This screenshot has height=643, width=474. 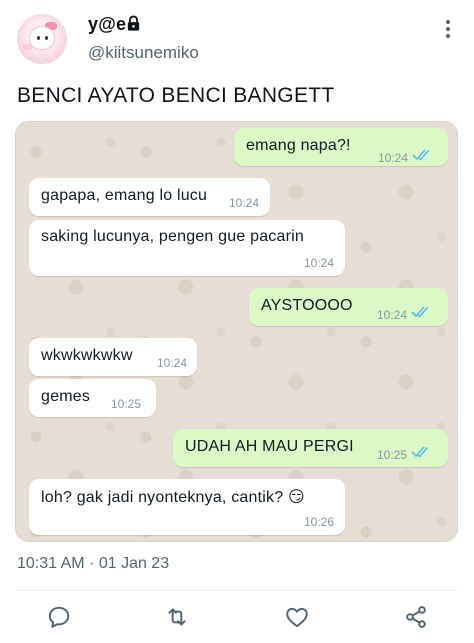 I want to click on chat-bubble-outgoing: AYSTOOOO 10:24, so click(x=348, y=307).